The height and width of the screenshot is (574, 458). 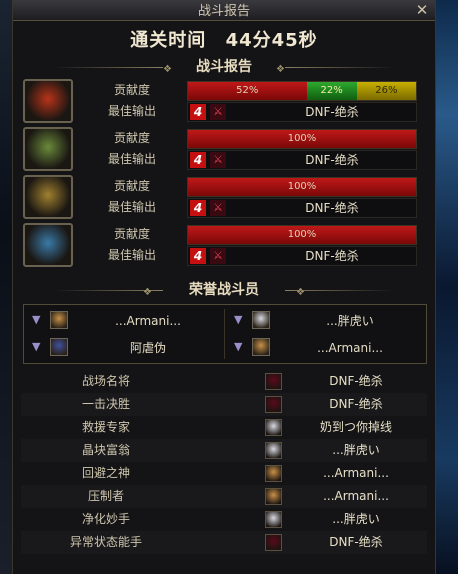 I want to click on contribution-segment: 22%, so click(x=331, y=91).